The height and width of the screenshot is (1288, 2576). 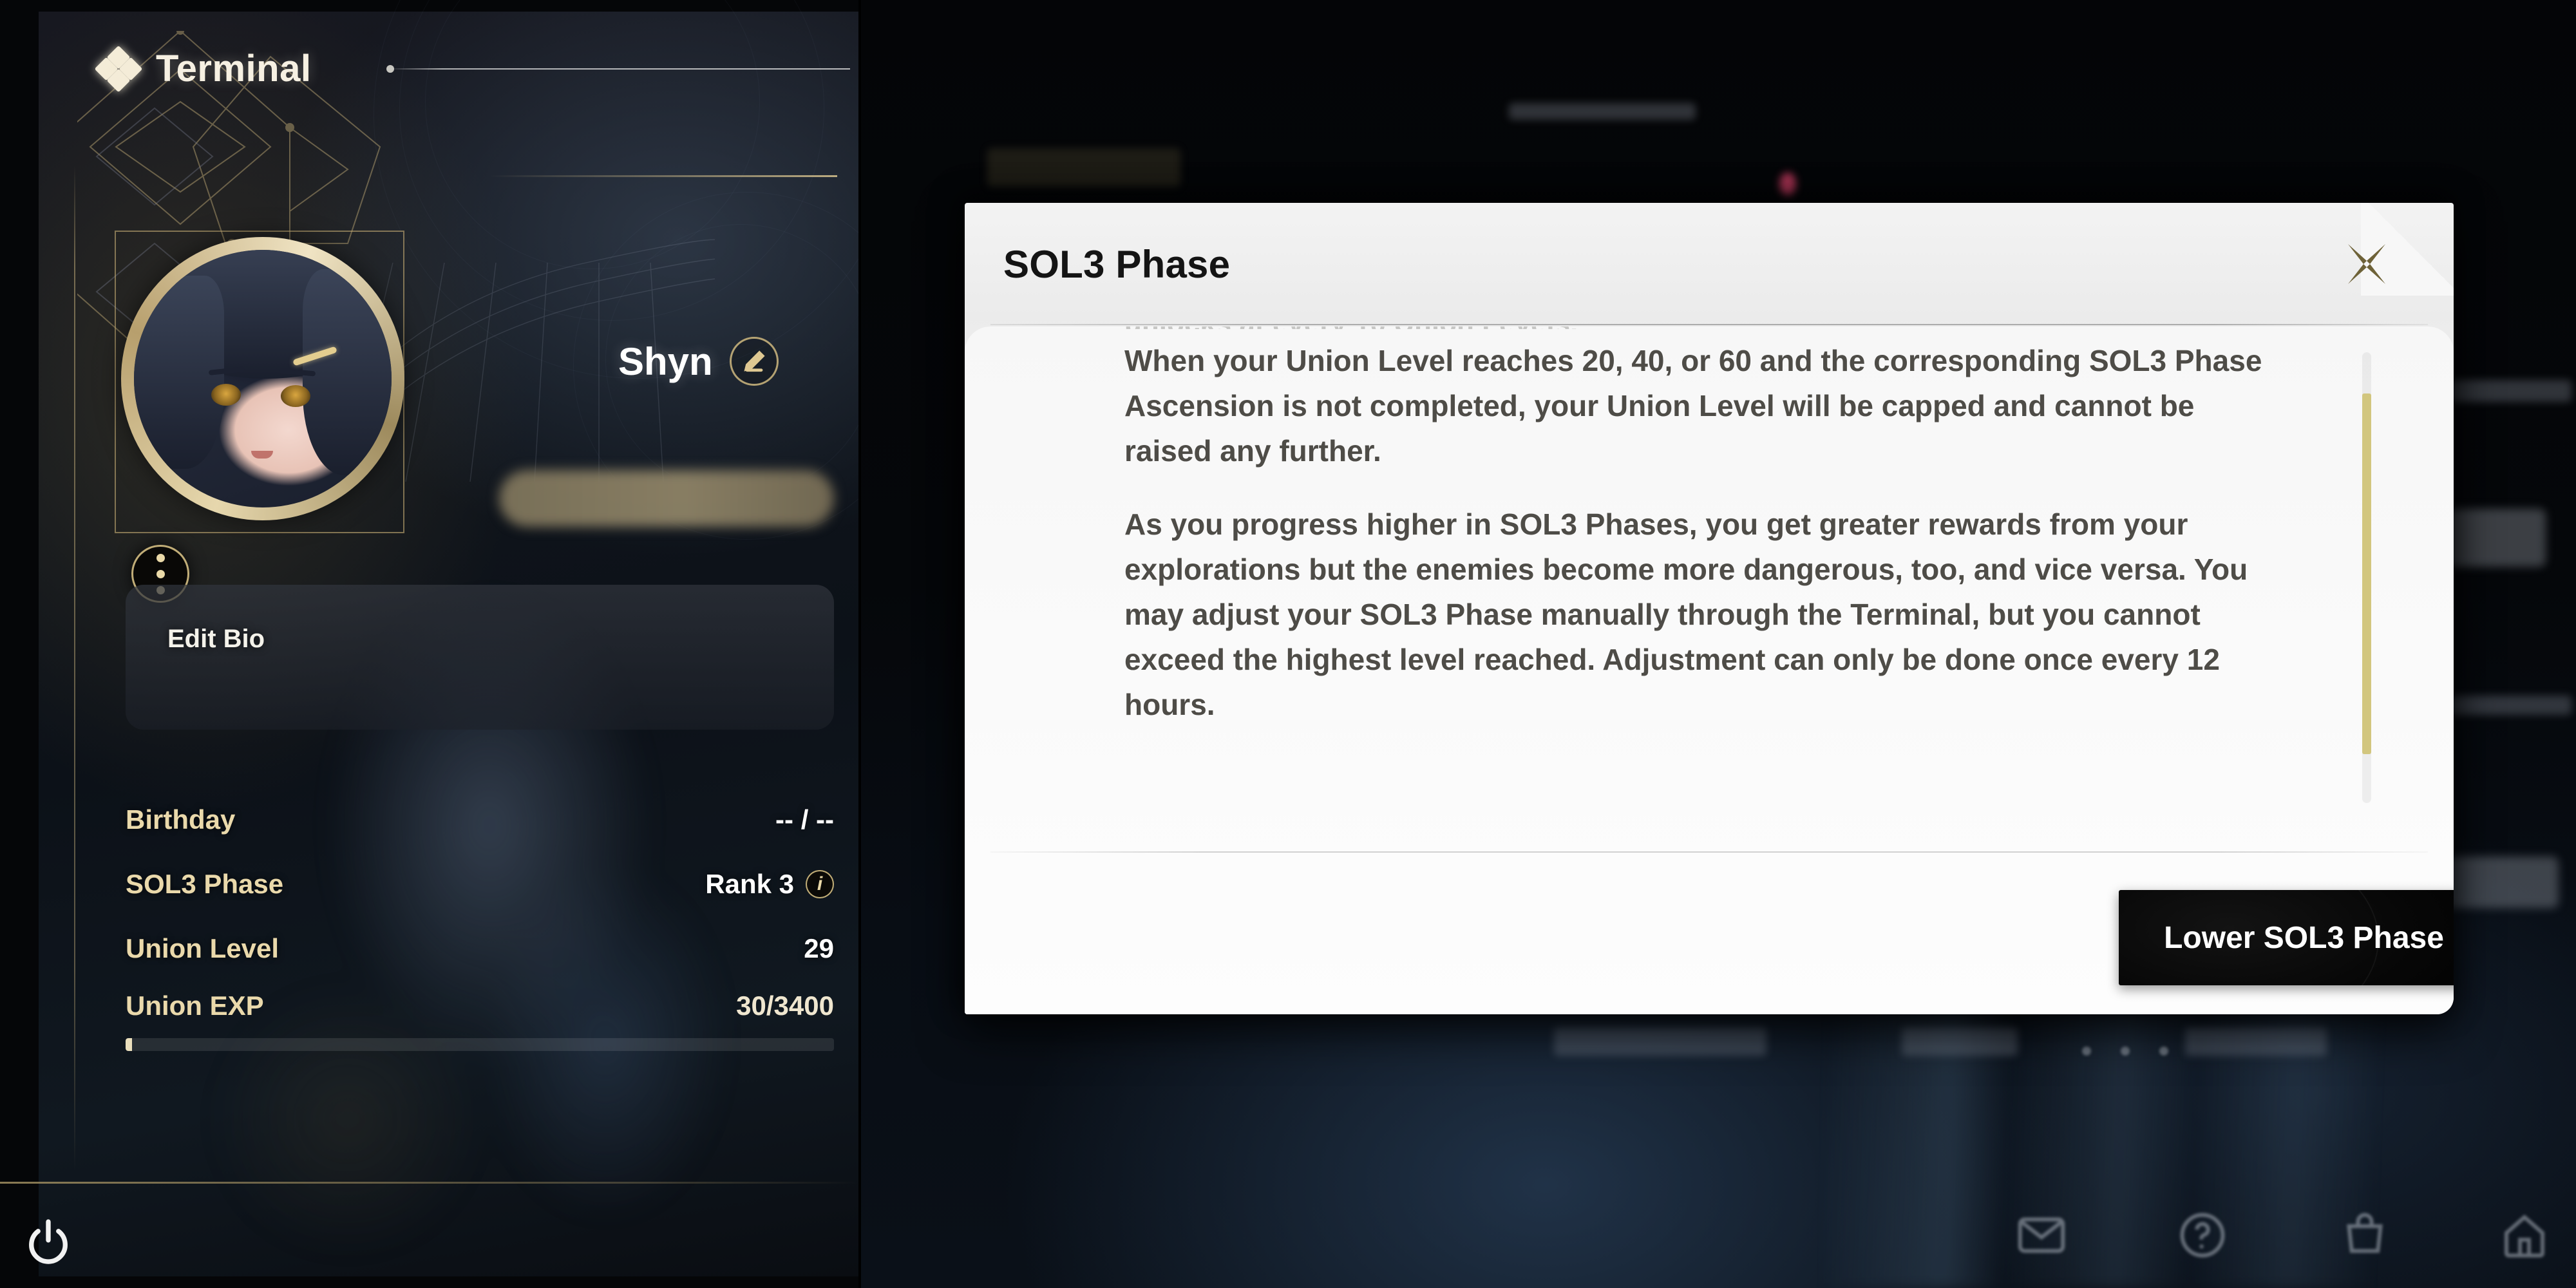 I want to click on stat-label: SOL3 Phase, so click(x=205, y=884).